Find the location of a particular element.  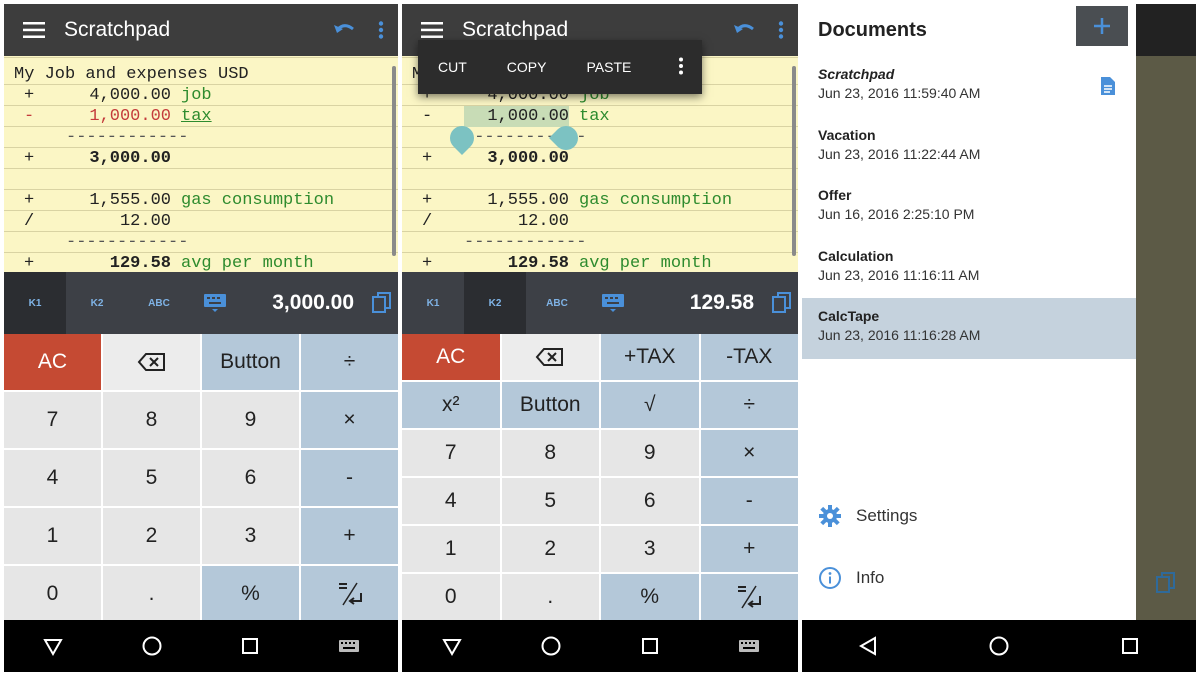

hamburger-menu-icon is located at coordinates (34, 30).